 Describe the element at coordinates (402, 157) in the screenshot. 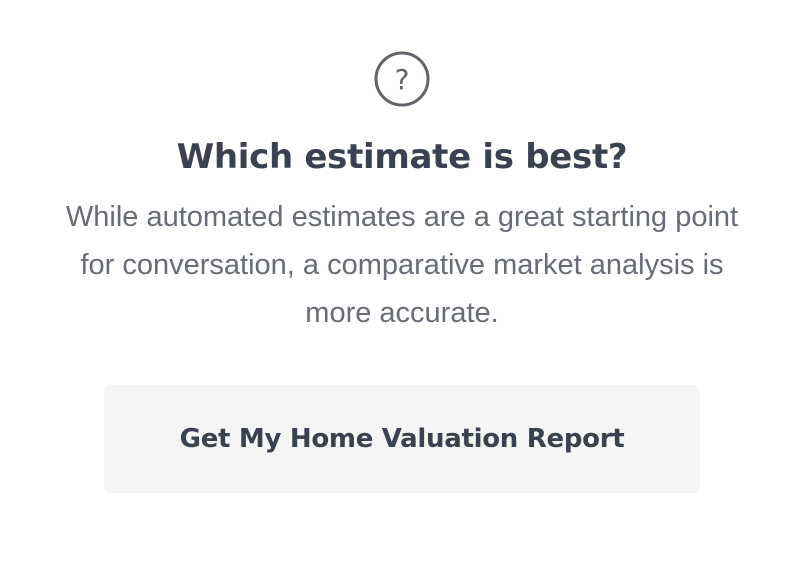

I see `section-heading: Which estimate is best?` at that location.